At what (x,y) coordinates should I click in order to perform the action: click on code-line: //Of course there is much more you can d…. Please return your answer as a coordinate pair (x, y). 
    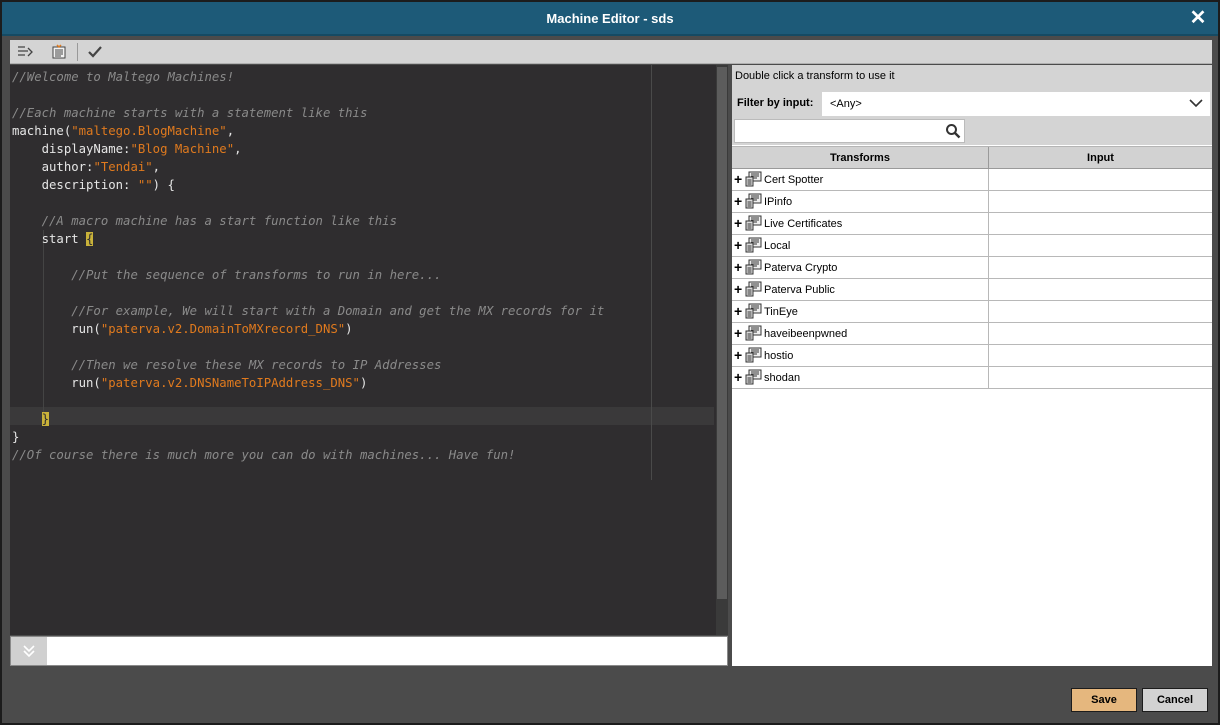
    Looking at the image, I should click on (308, 455).